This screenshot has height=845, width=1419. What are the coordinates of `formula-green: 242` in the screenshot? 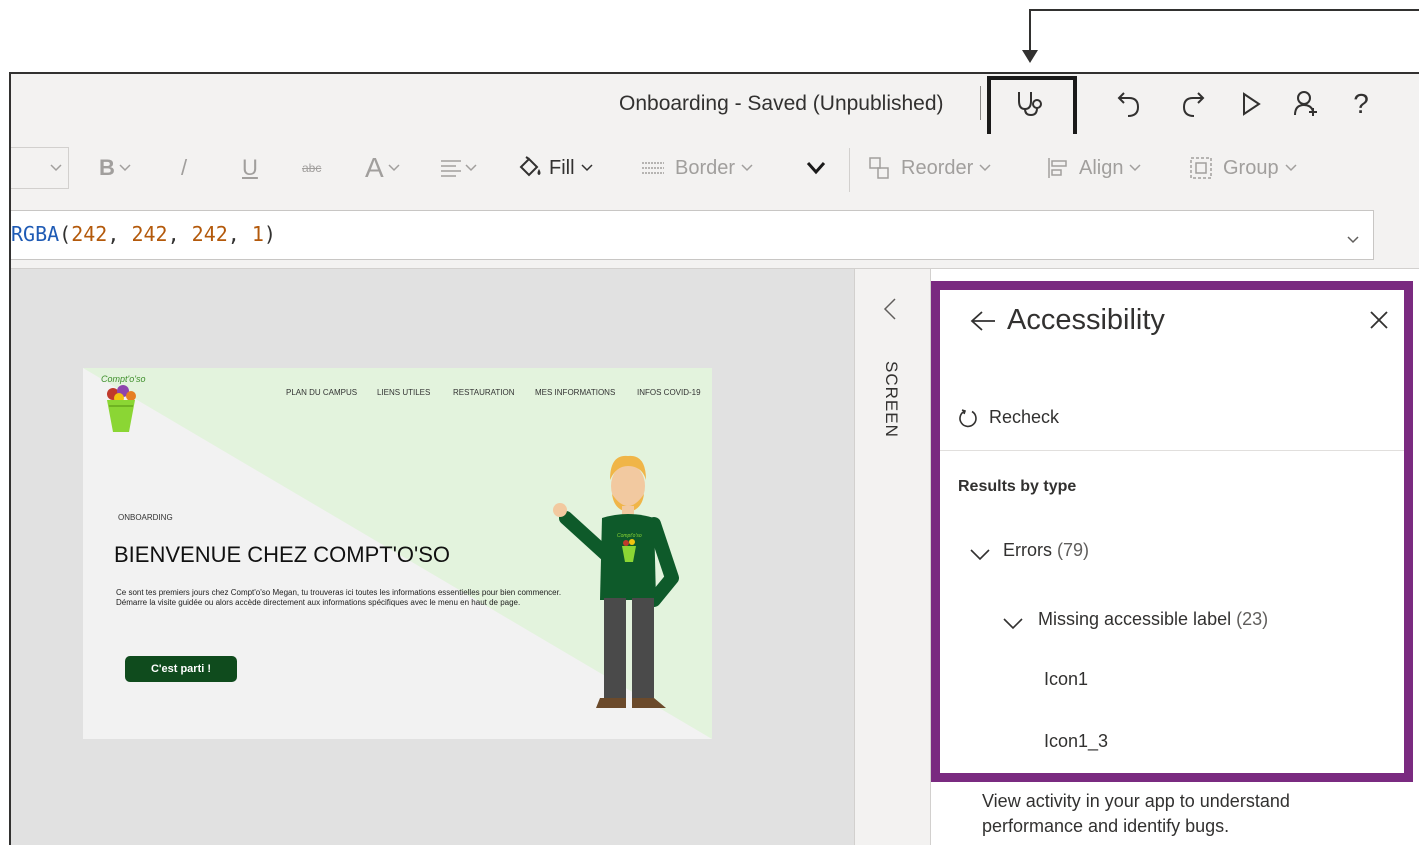 It's located at (149, 234).